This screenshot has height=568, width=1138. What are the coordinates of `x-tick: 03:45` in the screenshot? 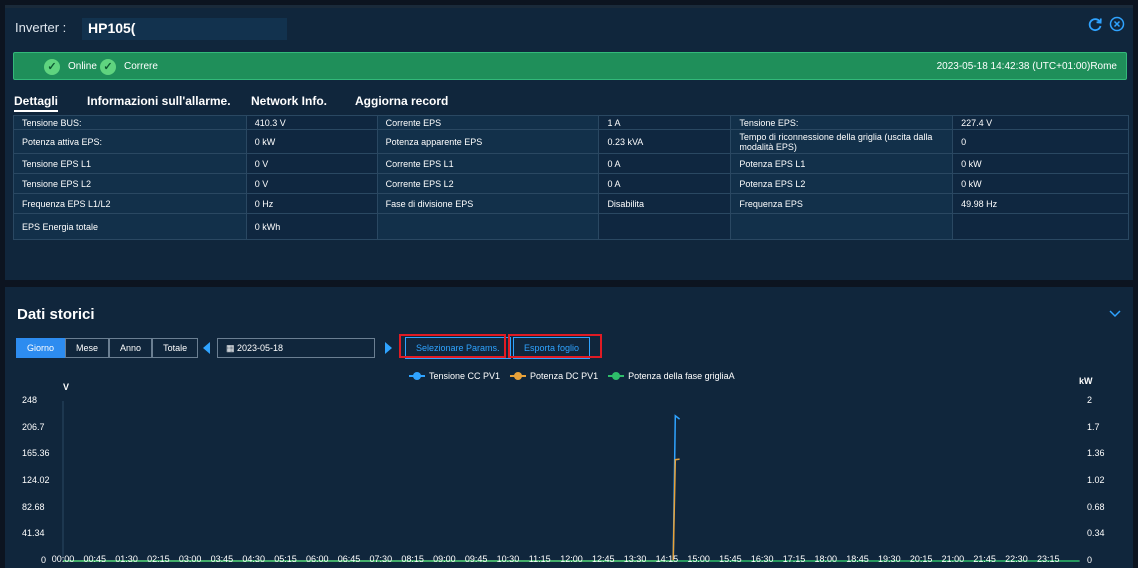 It's located at (222, 559).